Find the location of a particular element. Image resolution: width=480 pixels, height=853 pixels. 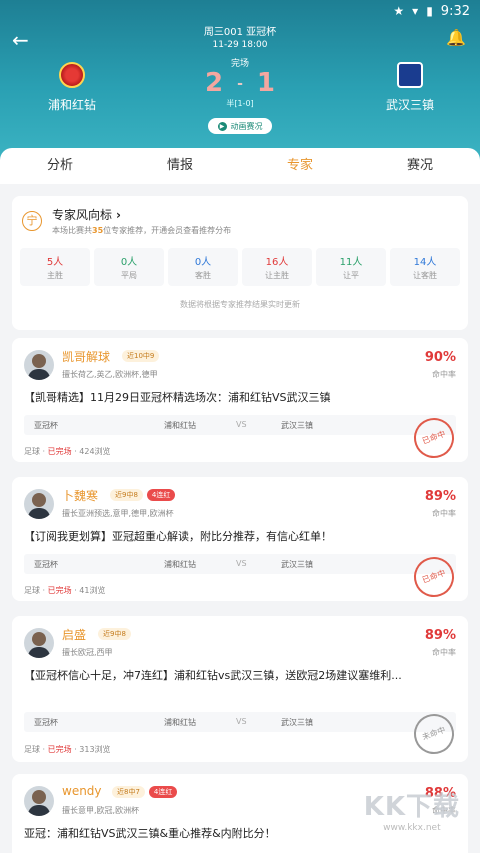

tab-bar: 分析 情报 专家 赛况 is located at coordinates (240, 166).